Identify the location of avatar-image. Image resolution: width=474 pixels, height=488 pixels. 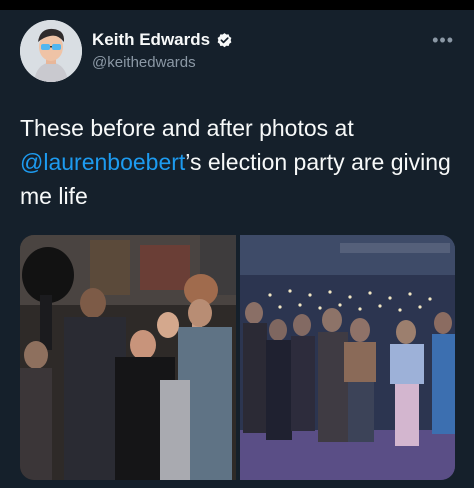
(51, 51).